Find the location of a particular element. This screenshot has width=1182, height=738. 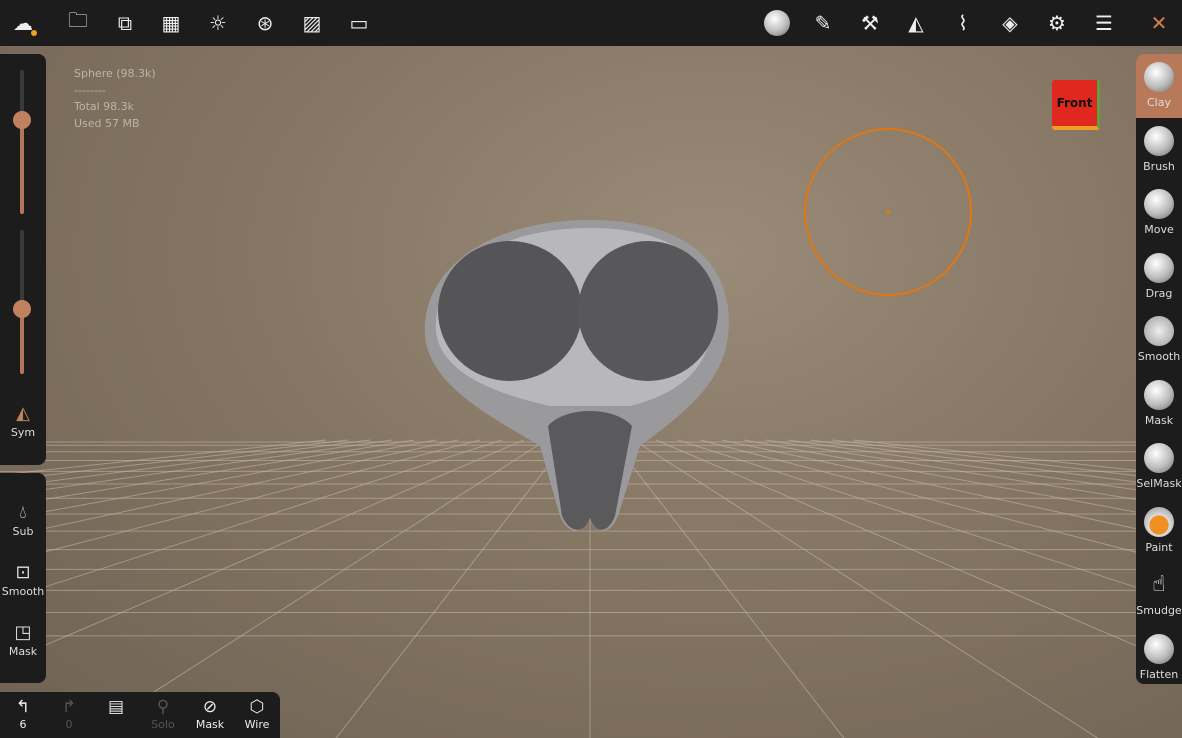

folder-icon: 🗀 is located at coordinates (78, 23).